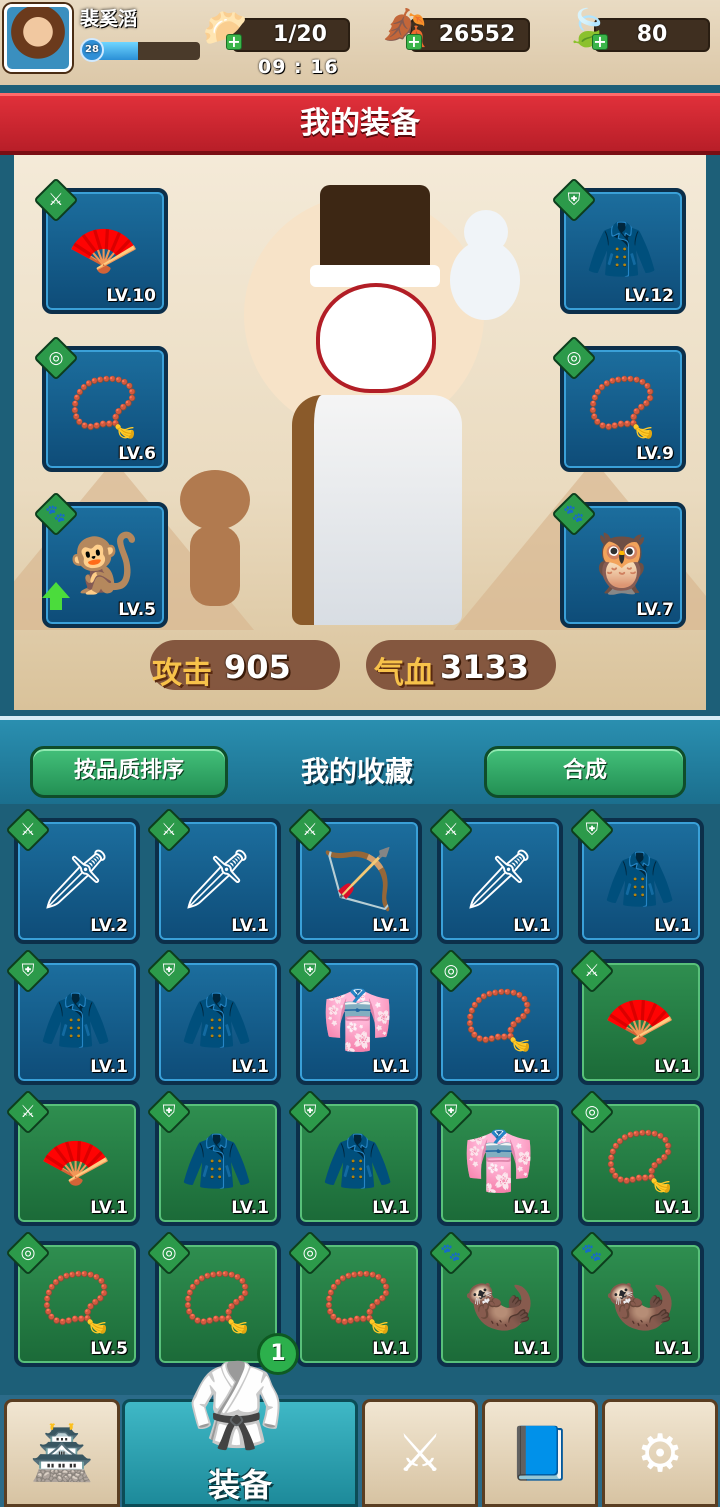 The height and width of the screenshot is (1507, 720). Describe the element at coordinates (485, 667) in the screenshot. I see `hp-value: 3133` at that location.